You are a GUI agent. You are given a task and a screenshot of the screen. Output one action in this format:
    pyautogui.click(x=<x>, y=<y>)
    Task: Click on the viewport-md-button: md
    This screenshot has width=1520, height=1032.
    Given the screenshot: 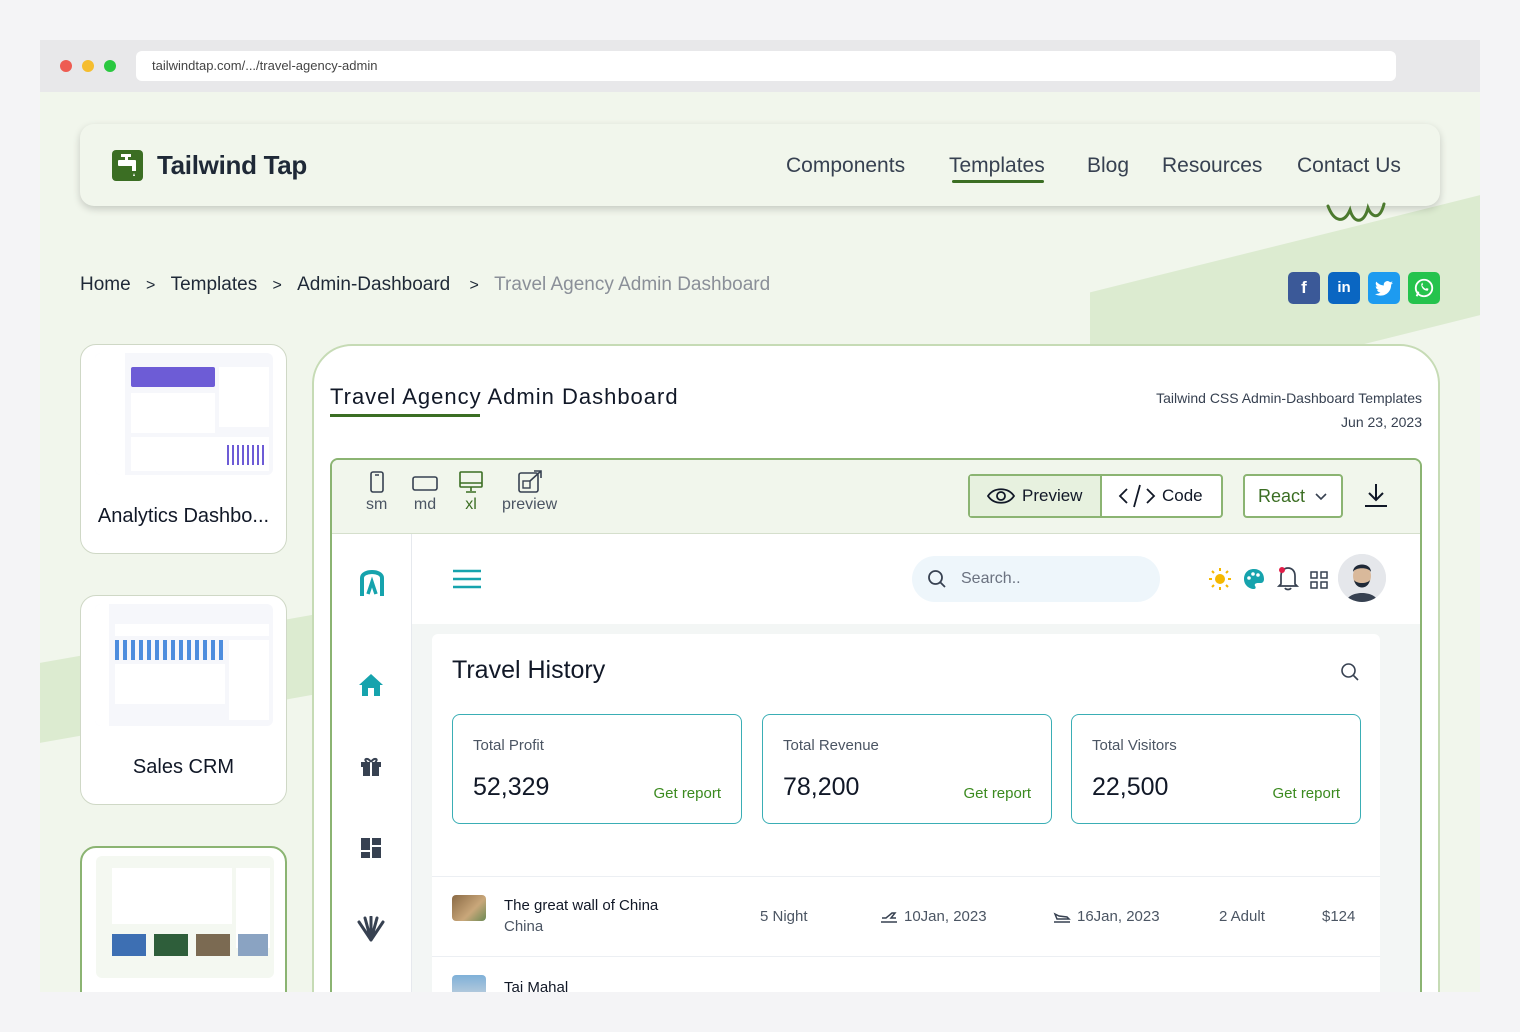 What is the action you would take?
    pyautogui.click(x=425, y=492)
    